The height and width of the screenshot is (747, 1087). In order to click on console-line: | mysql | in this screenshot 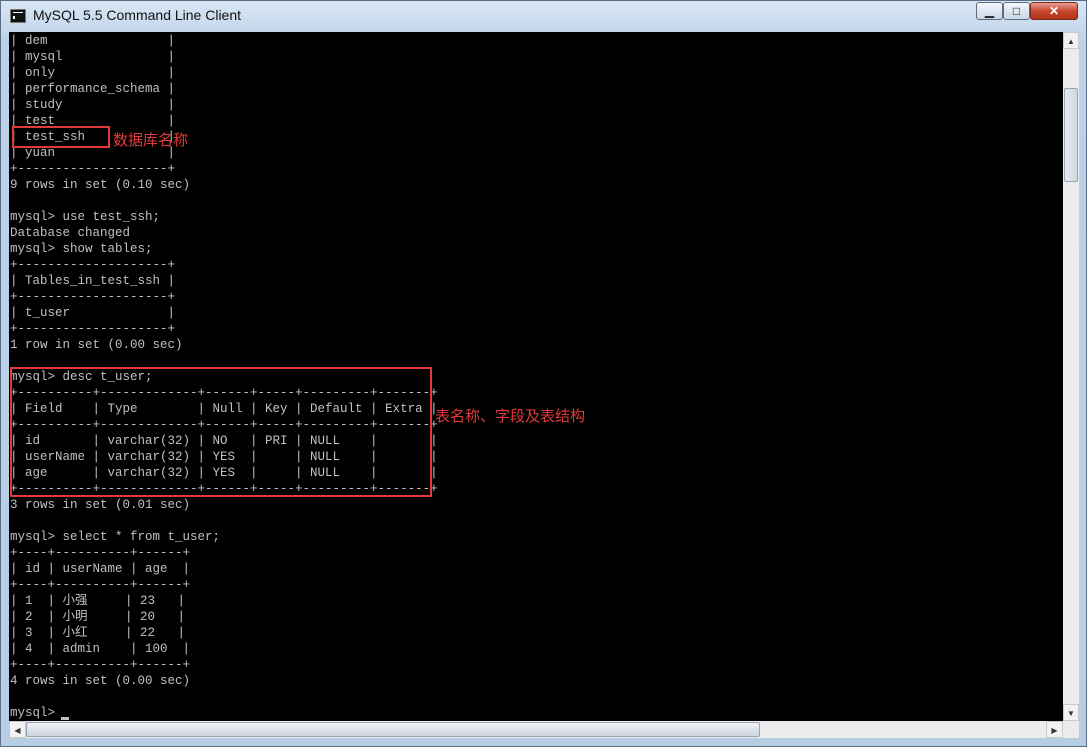, I will do `click(93, 57)`.